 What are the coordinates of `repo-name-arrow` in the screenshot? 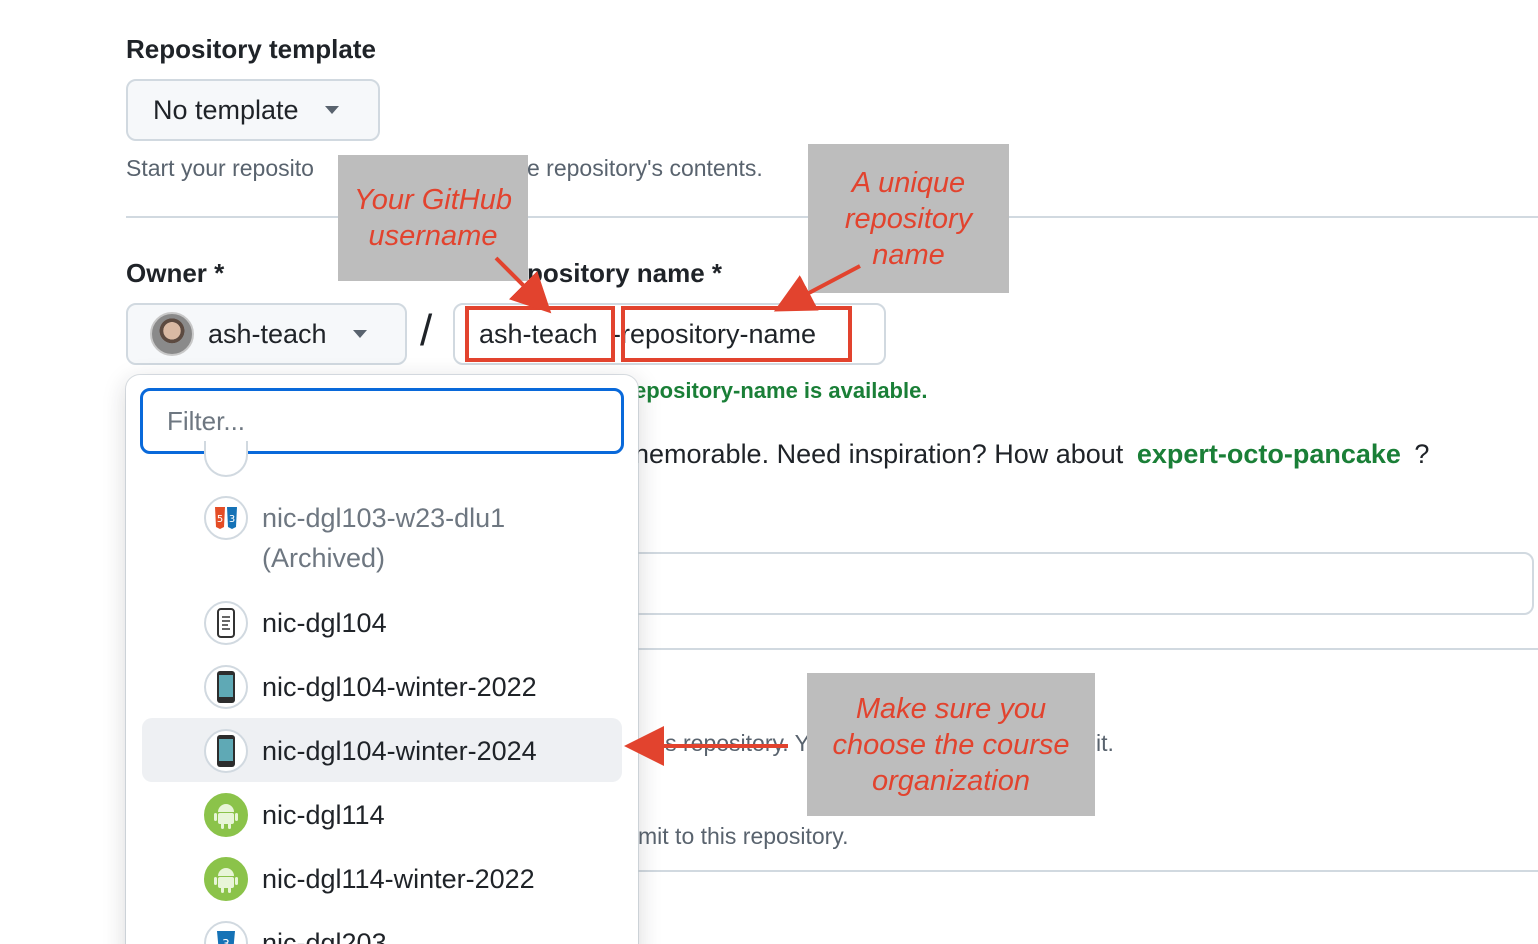 It's located at (817, 288).